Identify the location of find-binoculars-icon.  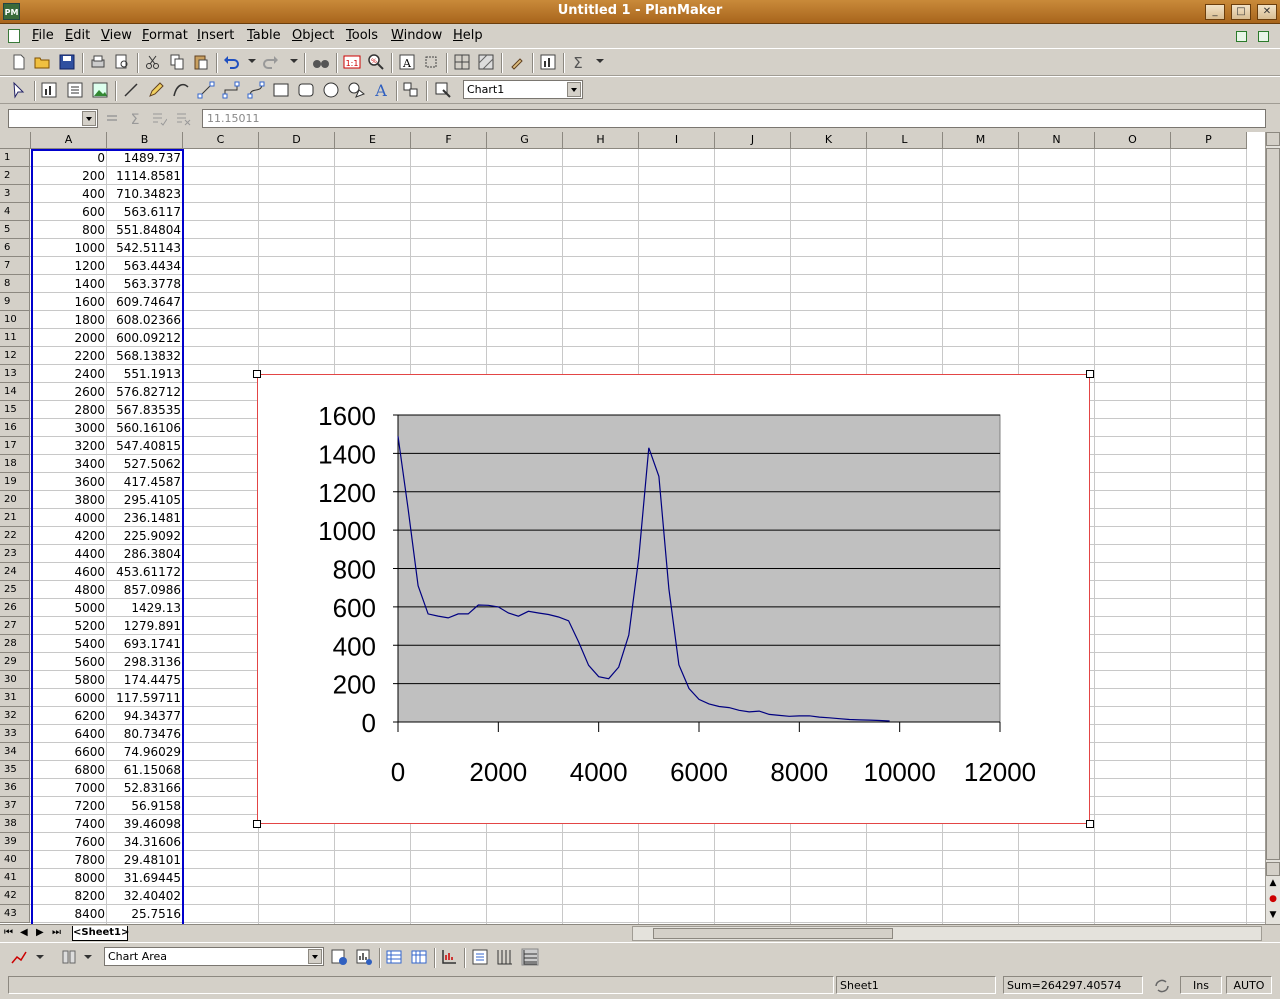
(321, 62).